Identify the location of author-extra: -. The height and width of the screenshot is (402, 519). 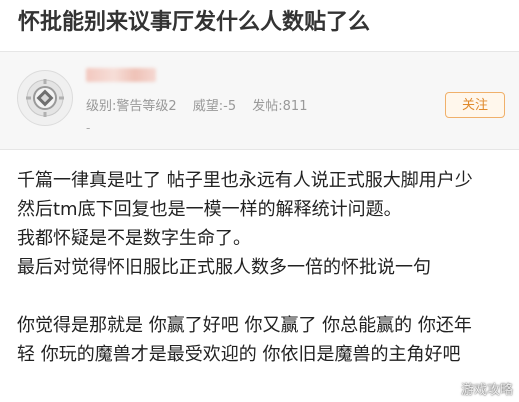
(88, 128).